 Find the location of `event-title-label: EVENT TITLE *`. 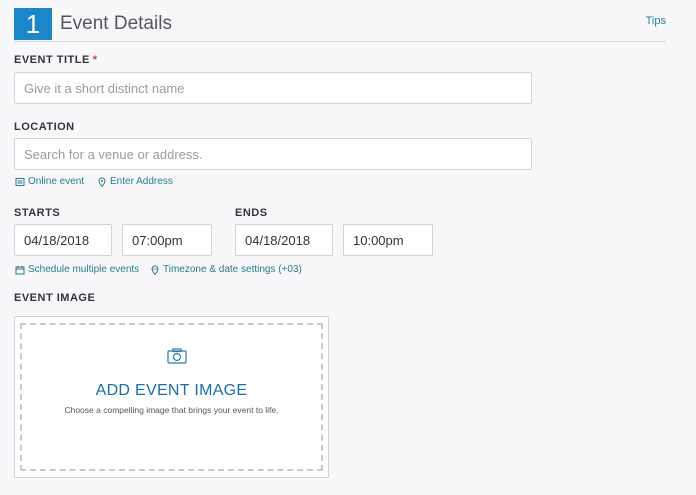

event-title-label: EVENT TITLE * is located at coordinates (56, 60).